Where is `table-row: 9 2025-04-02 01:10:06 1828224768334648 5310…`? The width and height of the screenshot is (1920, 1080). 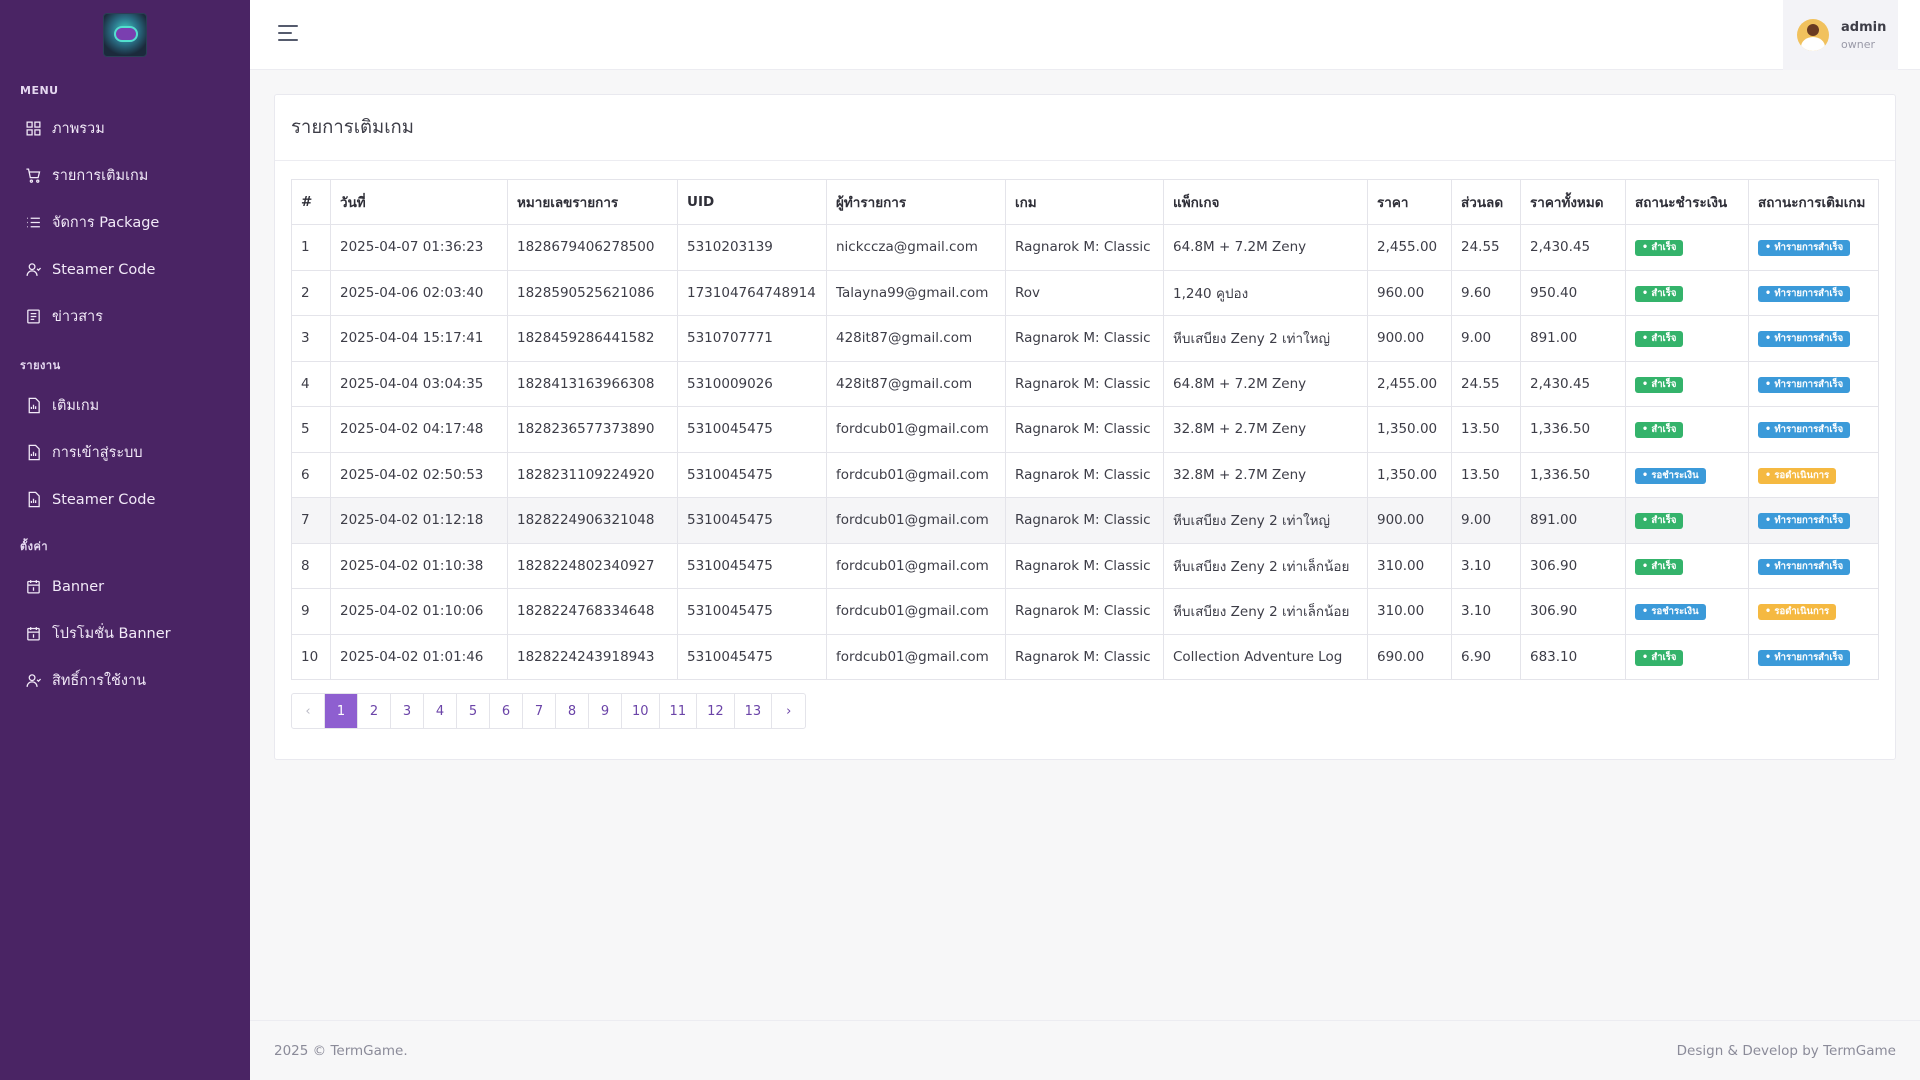
table-row: 9 2025-04-02 01:10:06 1828224768334648 5310… is located at coordinates (1085, 611).